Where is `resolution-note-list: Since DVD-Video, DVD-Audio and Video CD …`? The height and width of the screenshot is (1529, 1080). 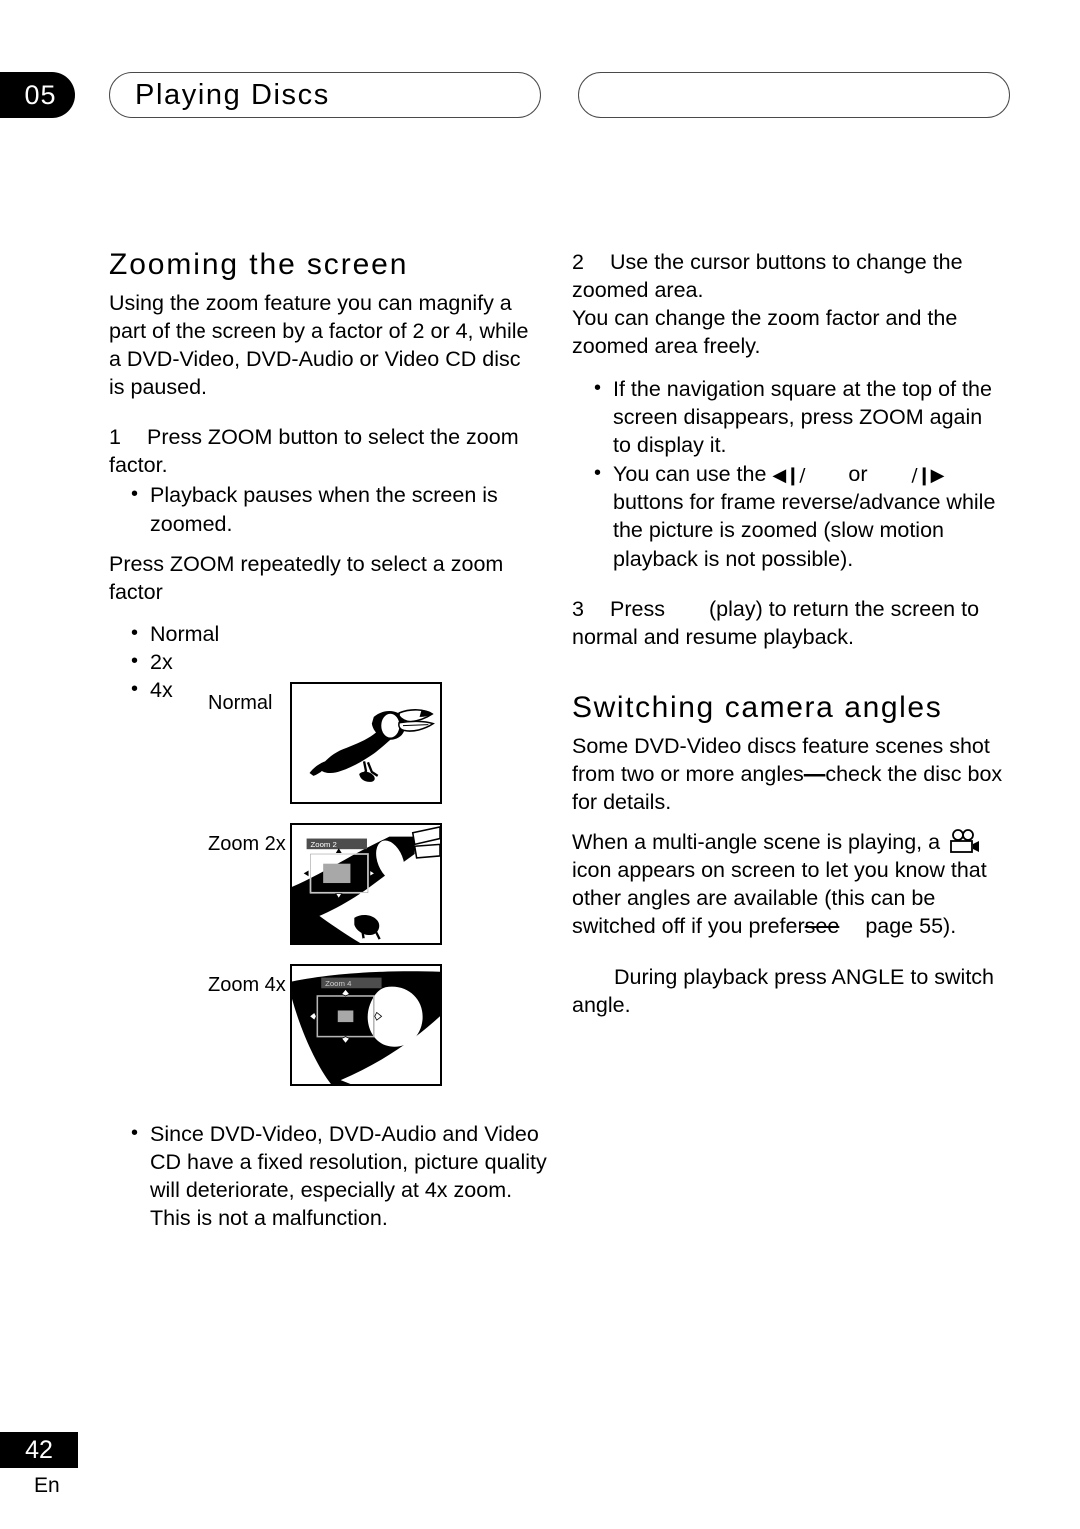 resolution-note-list: Since DVD-Video, DVD-Audio and Video CD … is located at coordinates (330, 1176).